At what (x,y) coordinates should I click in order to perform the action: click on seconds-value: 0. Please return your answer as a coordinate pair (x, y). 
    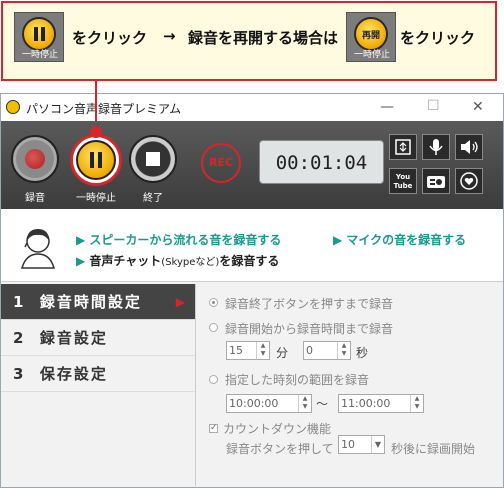
    Looking at the image, I should click on (309, 350).